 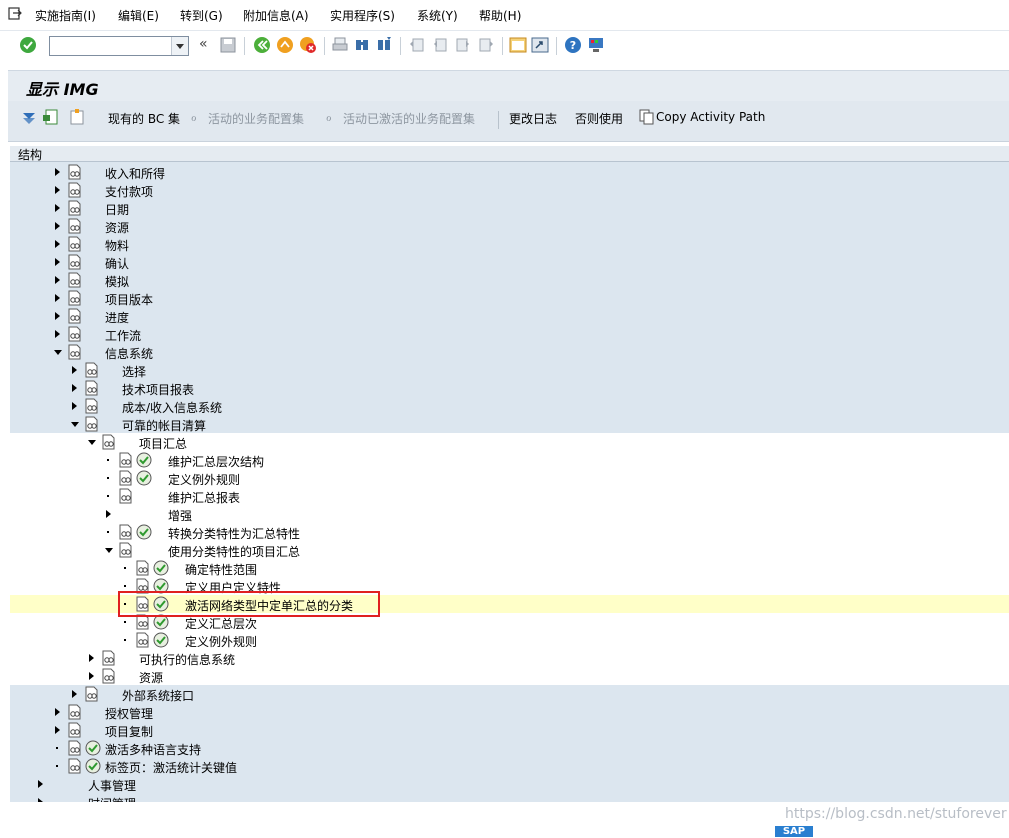 I want to click on tree-node-label: 确定特性范围, so click(x=221, y=569).